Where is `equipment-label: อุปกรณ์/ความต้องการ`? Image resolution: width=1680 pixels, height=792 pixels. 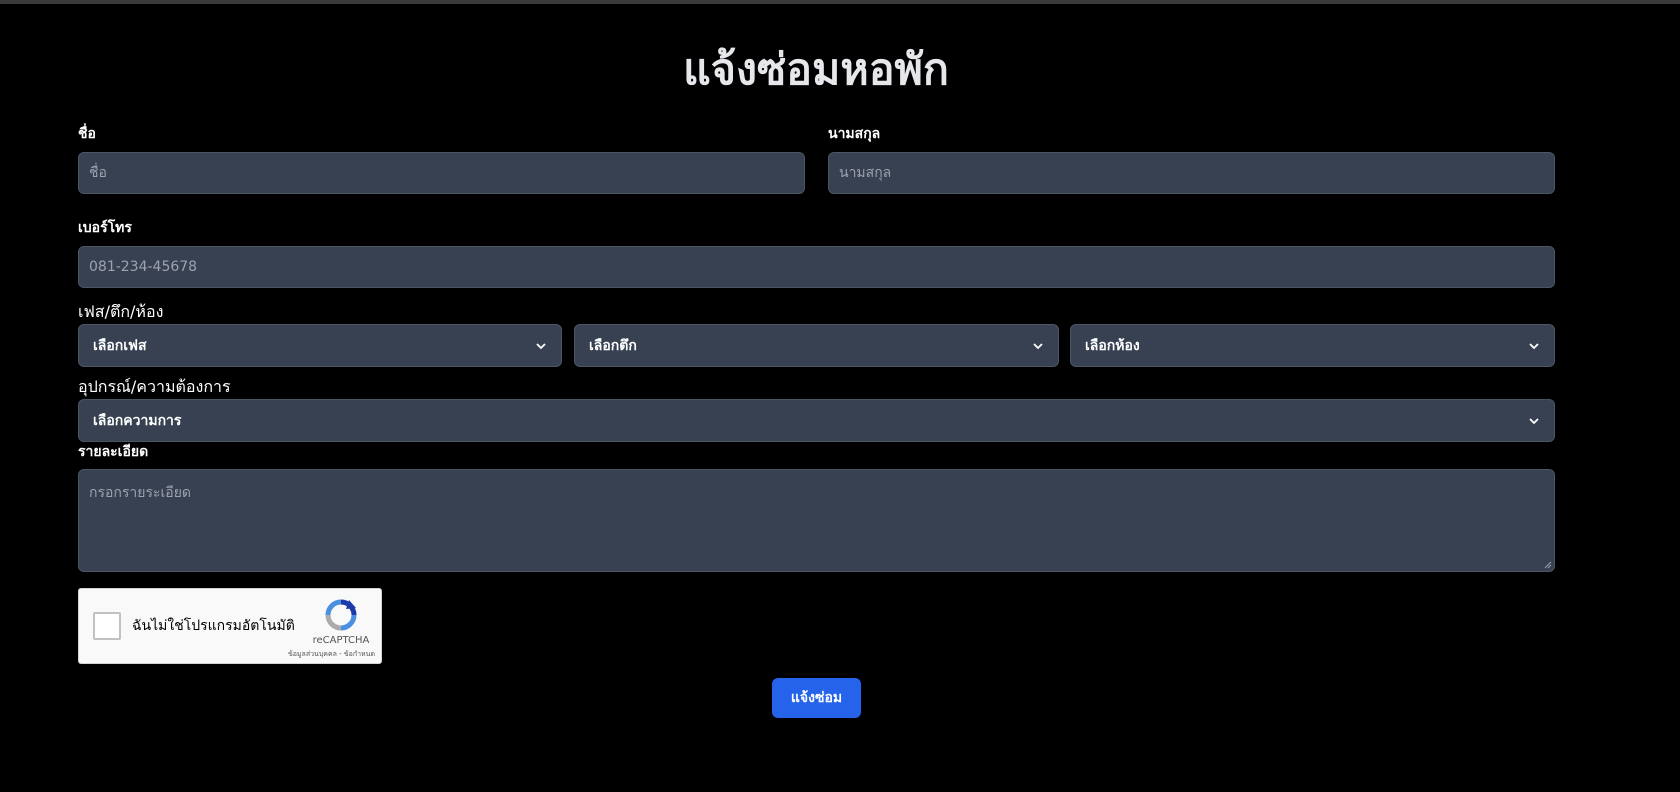 equipment-label: อุปกรณ์/ความต้องการ is located at coordinates (154, 386).